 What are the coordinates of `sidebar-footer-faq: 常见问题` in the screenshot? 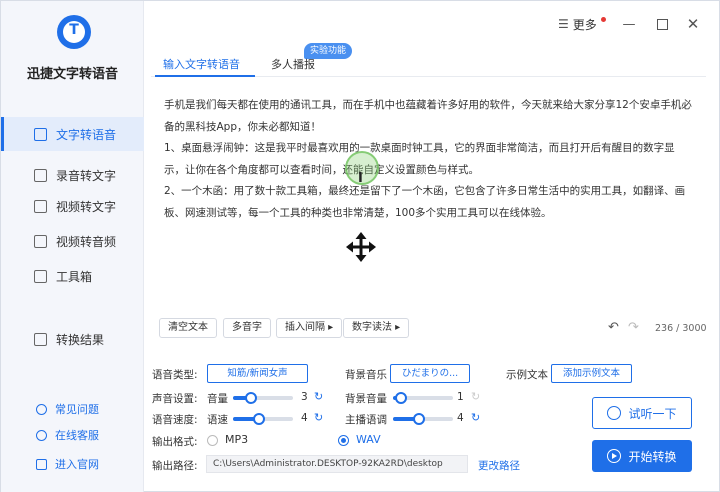 It's located at (72, 409).